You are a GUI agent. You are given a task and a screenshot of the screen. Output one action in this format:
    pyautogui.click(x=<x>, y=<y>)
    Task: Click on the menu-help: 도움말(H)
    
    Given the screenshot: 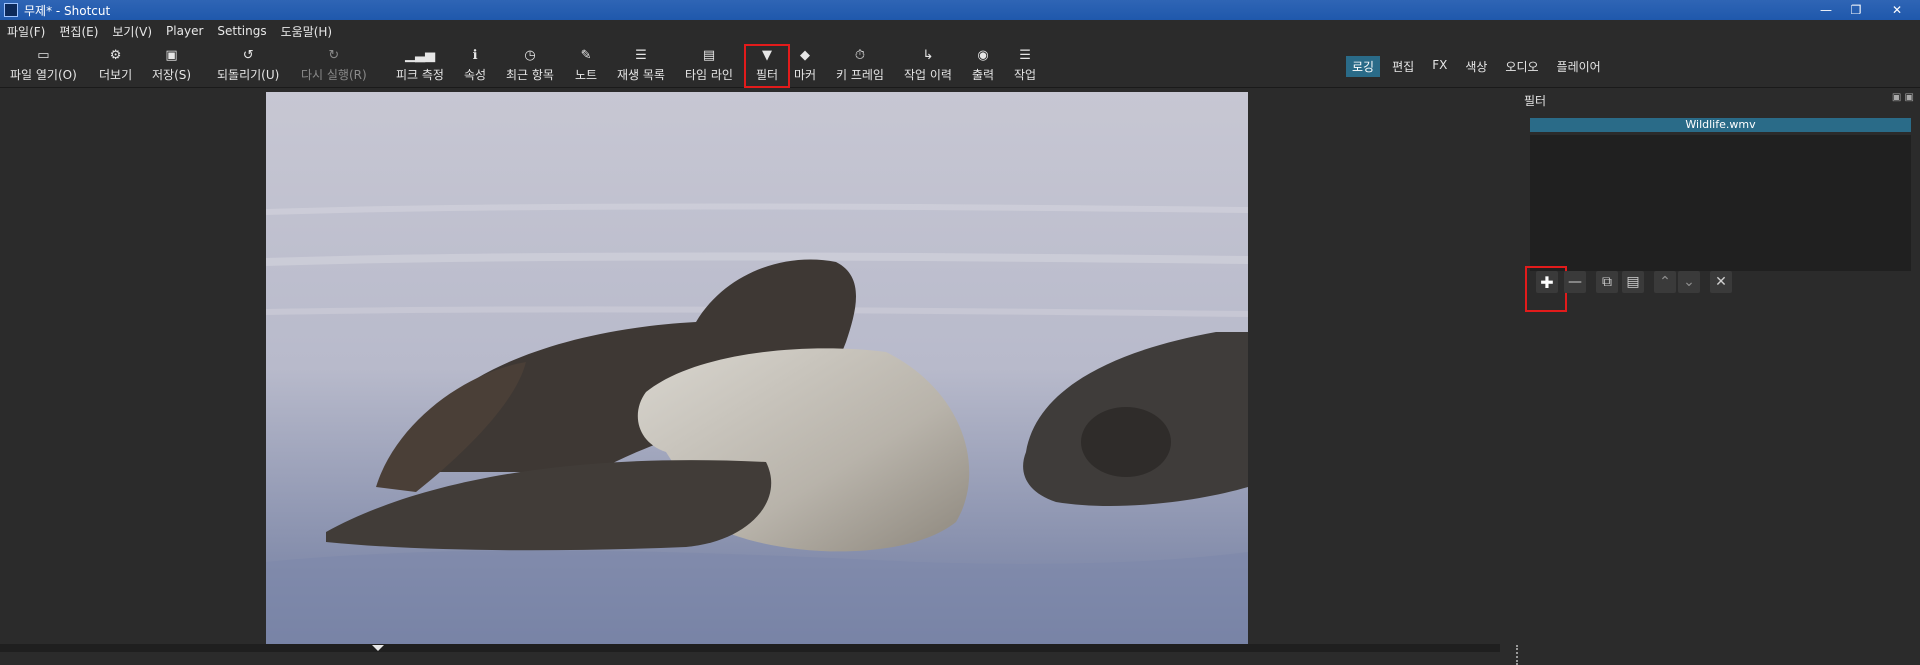 What is the action you would take?
    pyautogui.click(x=307, y=31)
    